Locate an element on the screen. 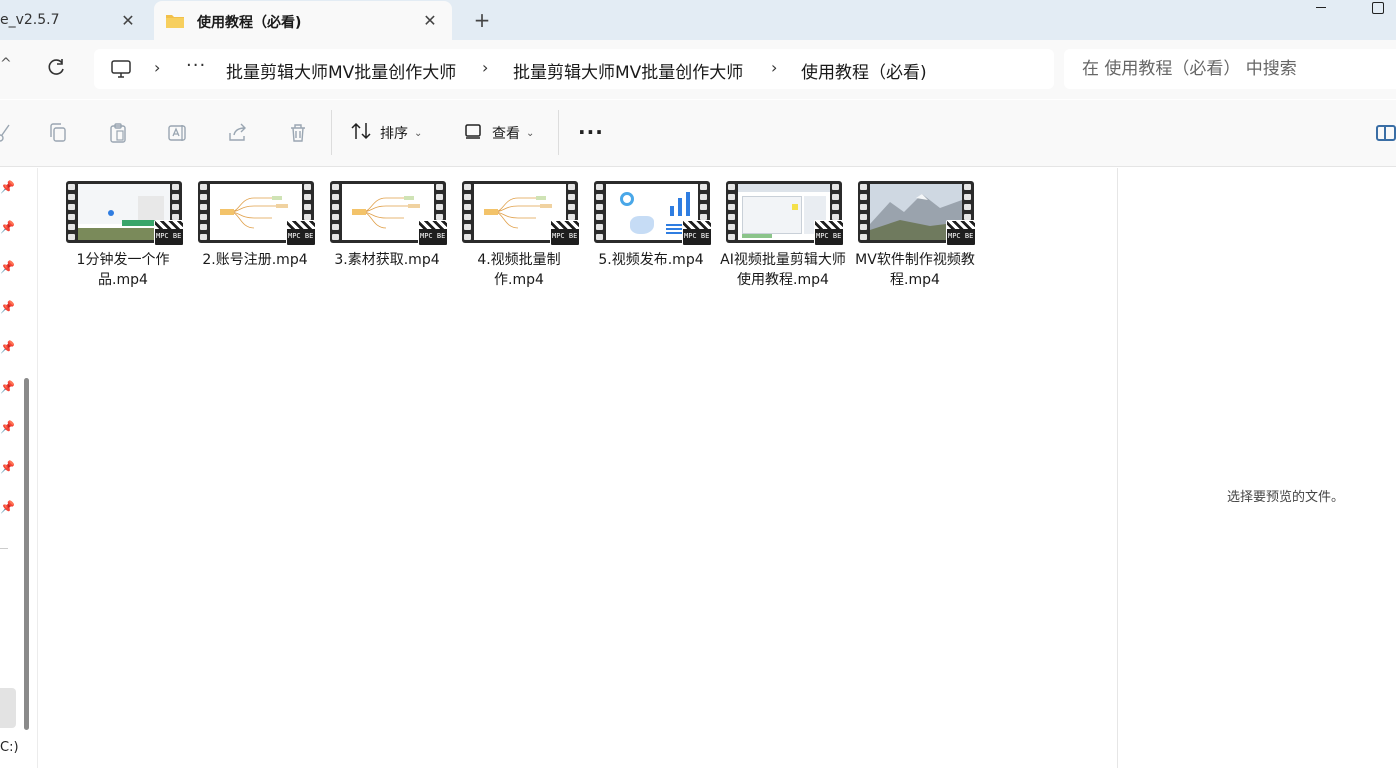  up-arrow-icon: ^ is located at coordinates (6, 64).